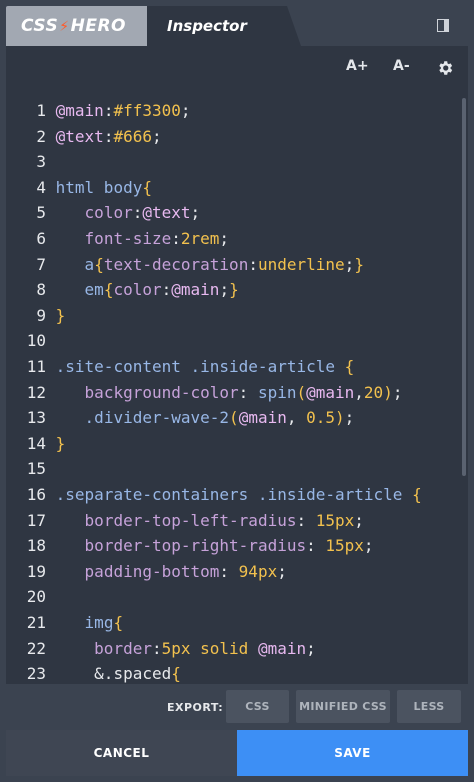  I want to click on code-line: 10, so click(31, 340).